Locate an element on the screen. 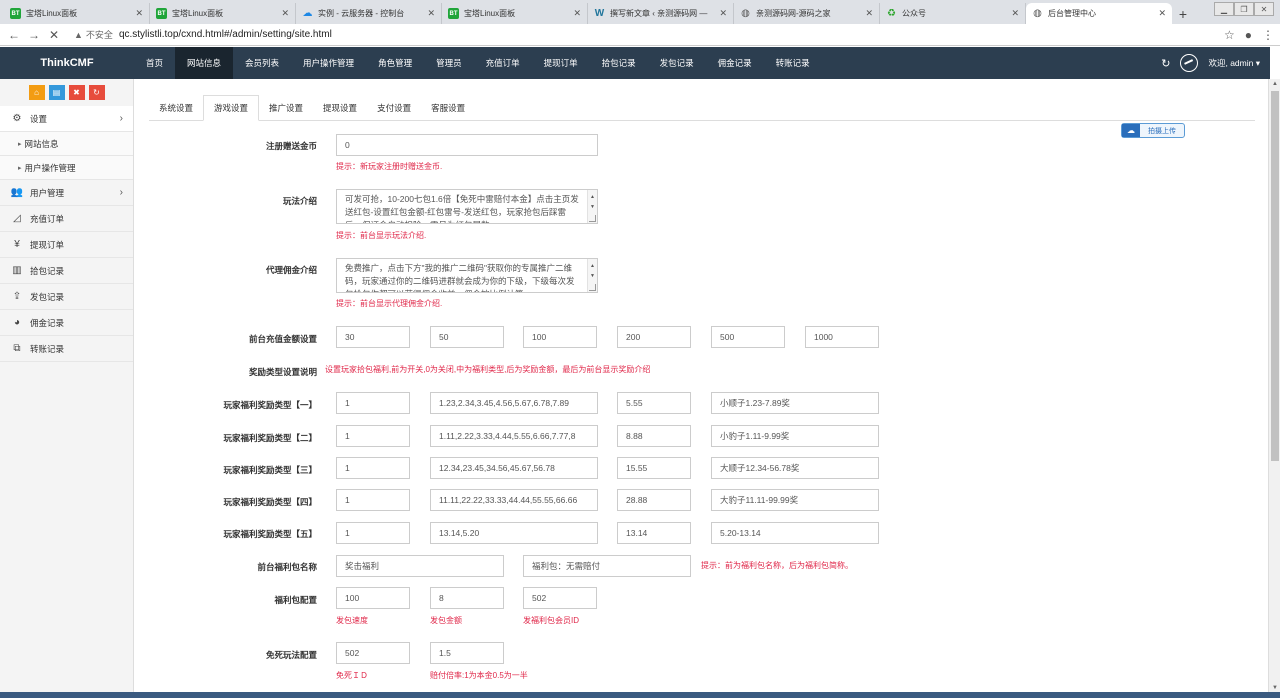 Image resolution: width=1280 pixels, height=698 pixels. welfare-name-input: 奖击福利 is located at coordinates (420, 566).